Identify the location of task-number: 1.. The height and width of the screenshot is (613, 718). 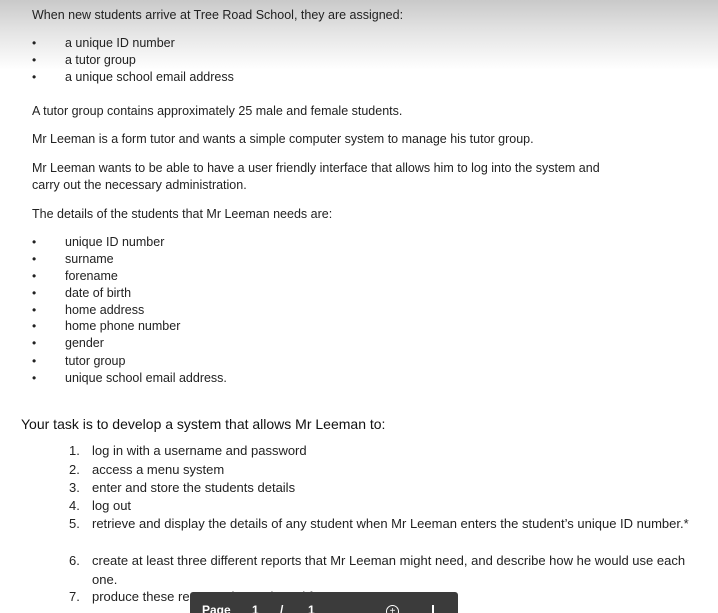
(74, 450).